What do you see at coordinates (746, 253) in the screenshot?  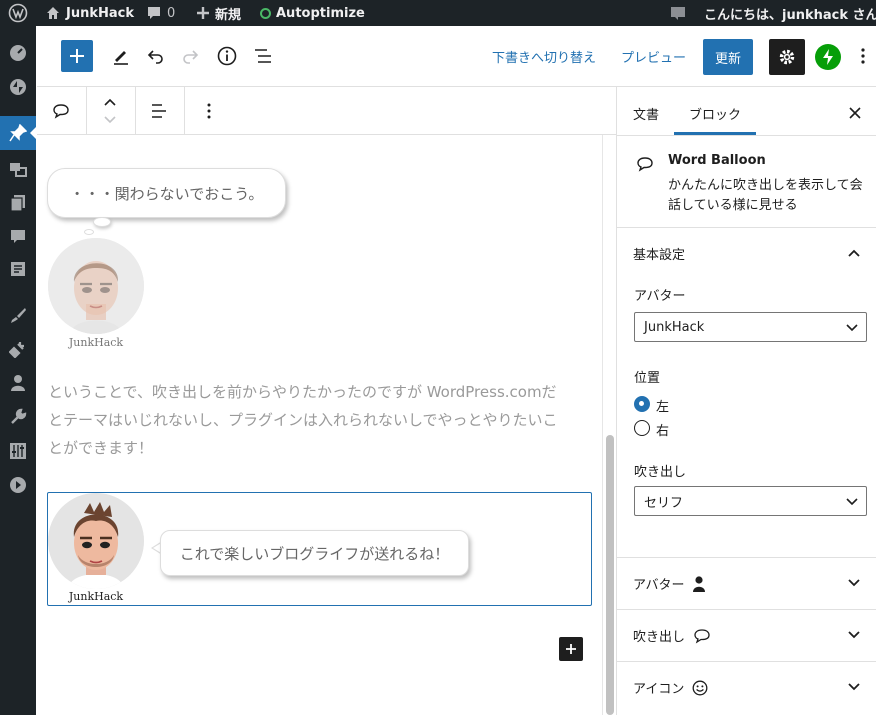 I see `basic-settings-panel-header: 基本設定` at bounding box center [746, 253].